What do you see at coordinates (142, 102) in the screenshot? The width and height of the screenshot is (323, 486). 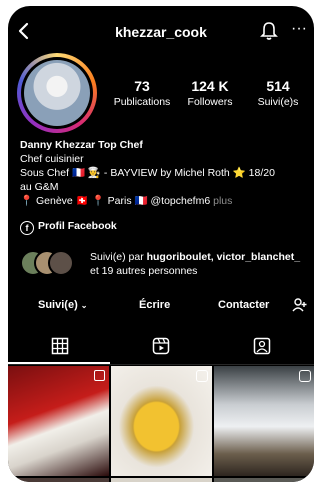 I see `stat-posts-label: Publications` at bounding box center [142, 102].